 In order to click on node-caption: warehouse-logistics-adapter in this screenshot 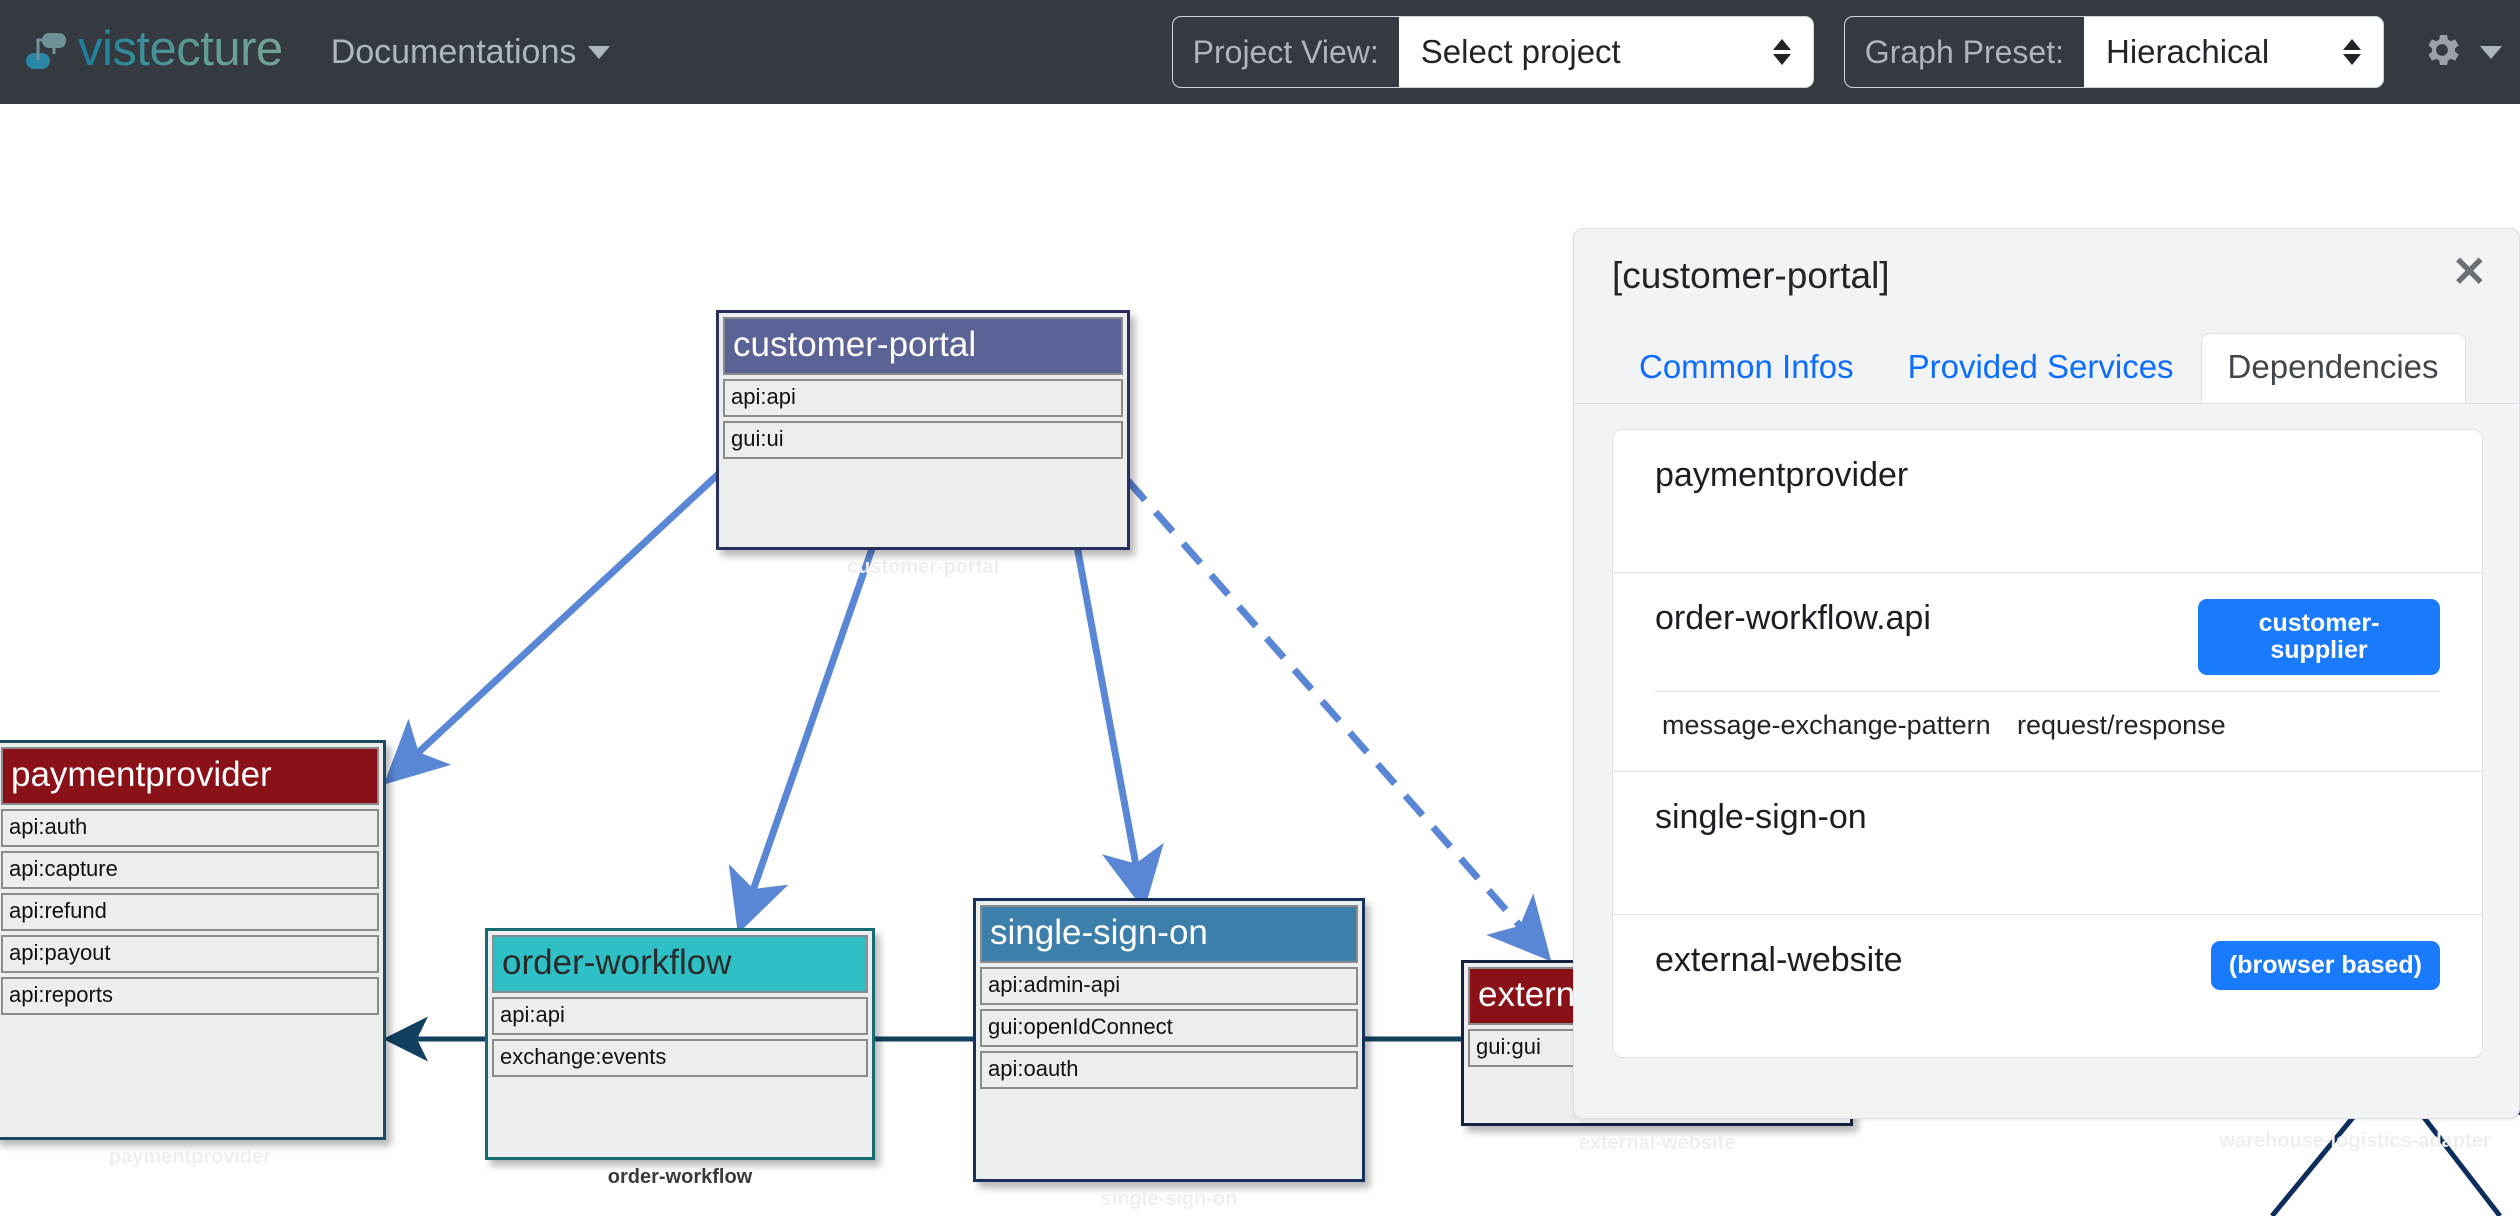, I will do `click(2355, 1141)`.